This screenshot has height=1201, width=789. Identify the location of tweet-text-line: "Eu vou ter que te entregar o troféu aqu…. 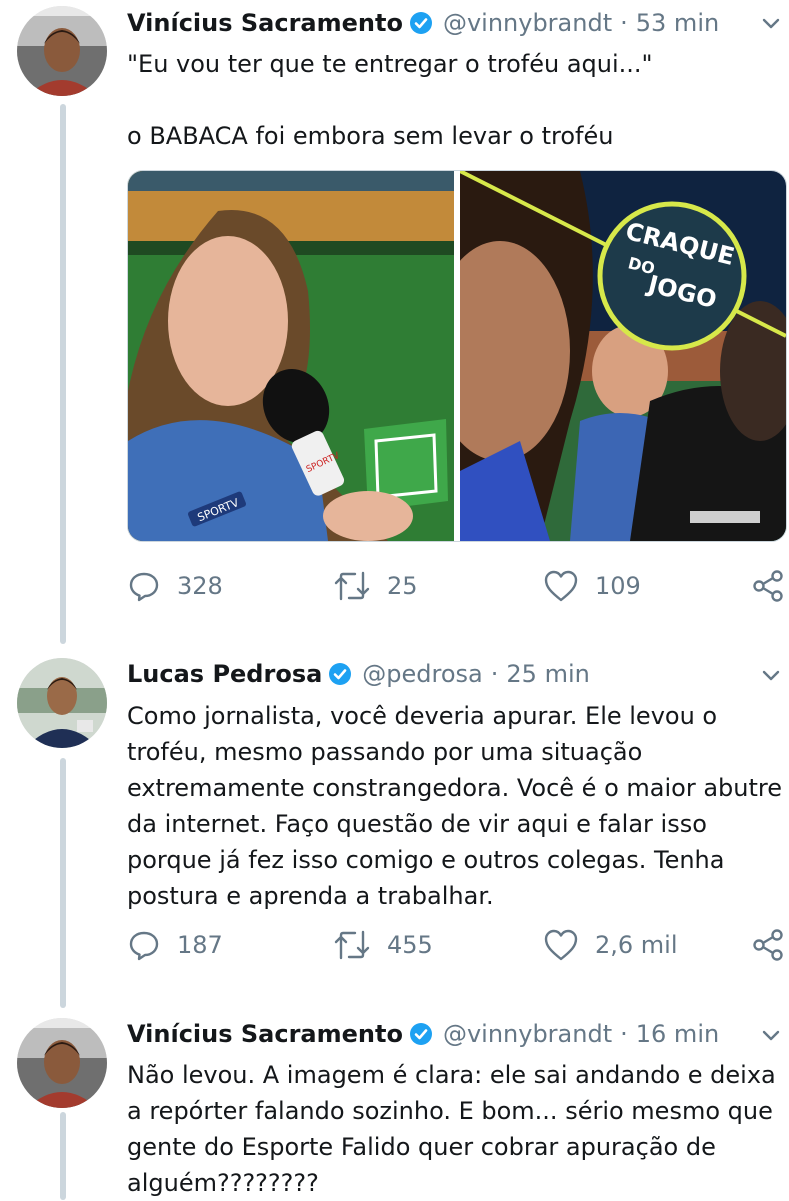
(390, 64).